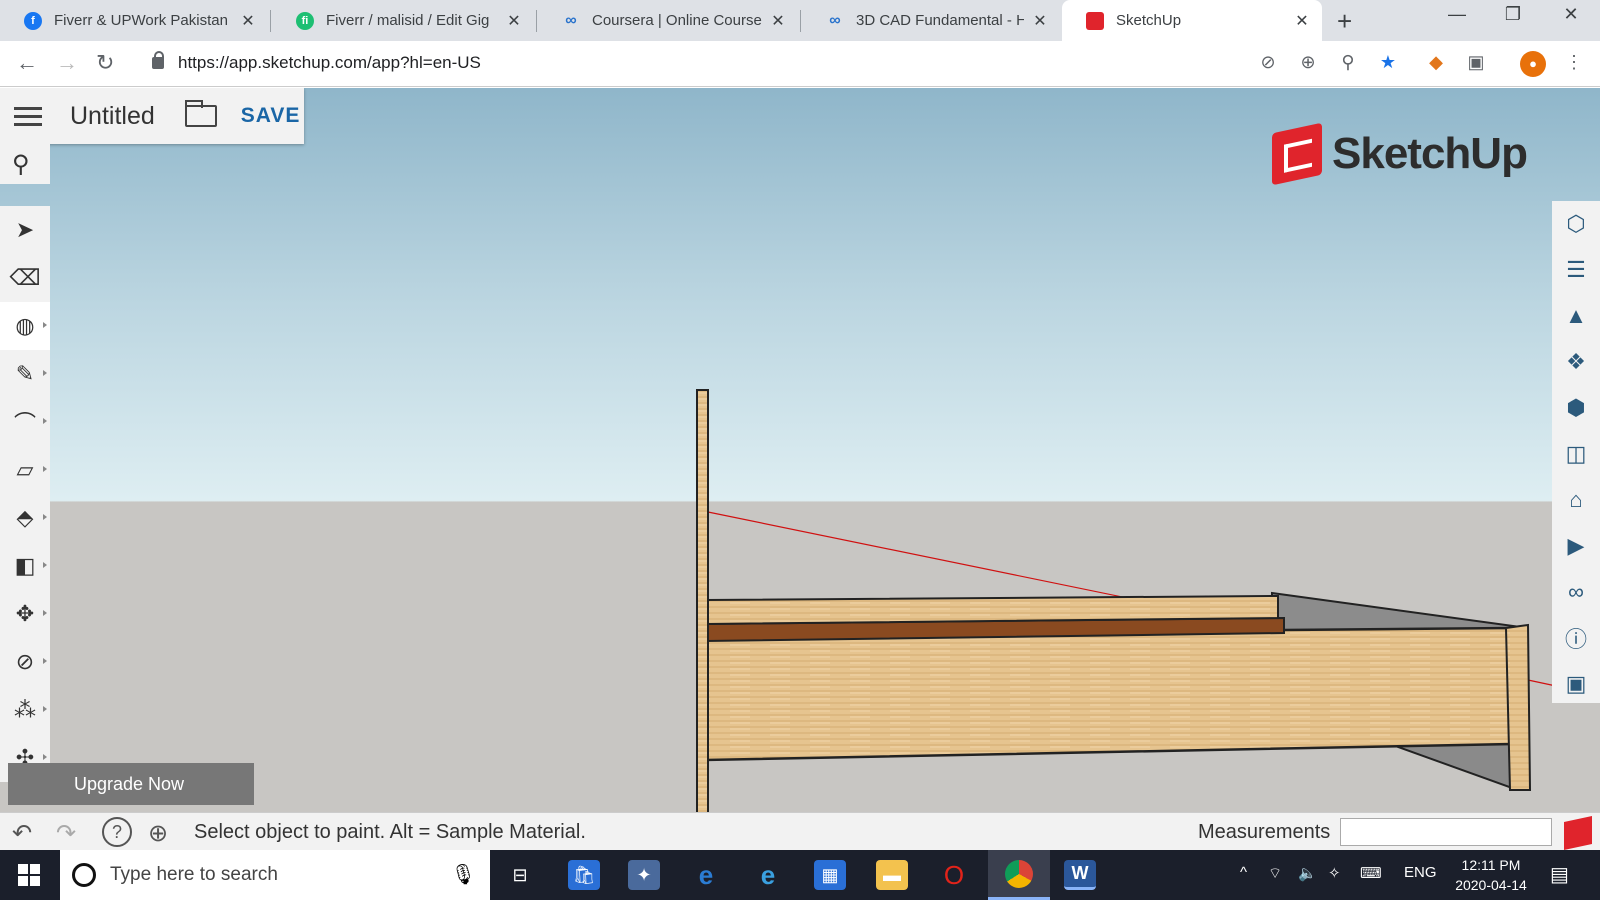  I want to click on move-tool: ✥, so click(25, 614).